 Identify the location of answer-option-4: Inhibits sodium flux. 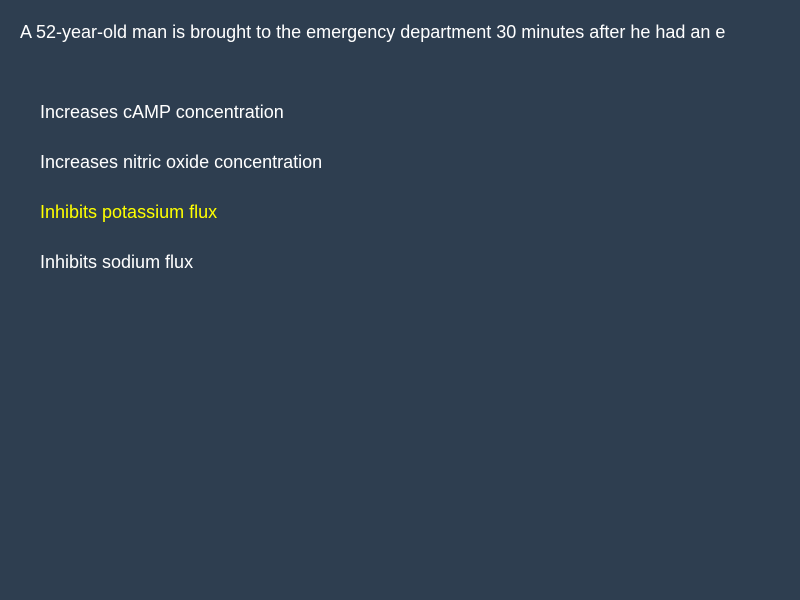
(340, 275).